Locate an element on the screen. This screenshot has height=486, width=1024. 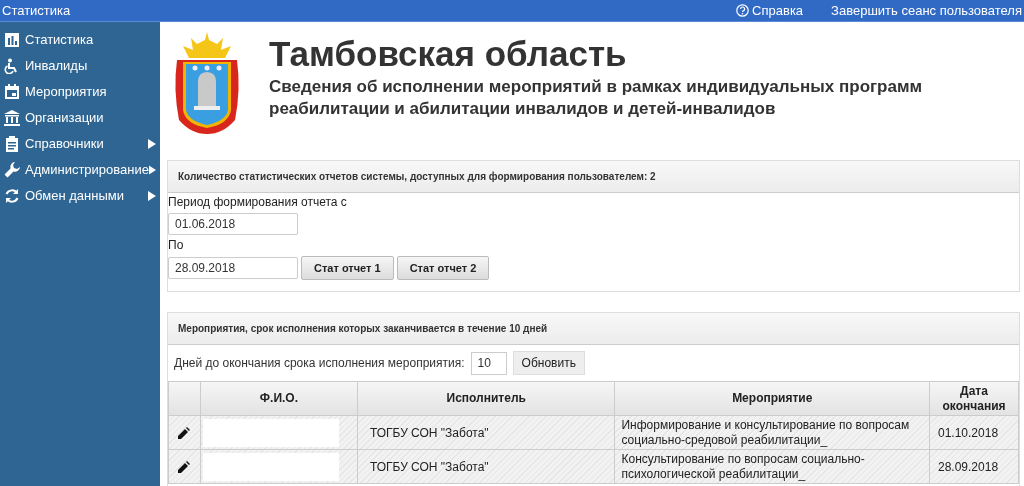
table-cell: Информирование и консультирование по вопросам социально-средовой реабилитации_ is located at coordinates (772, 432).